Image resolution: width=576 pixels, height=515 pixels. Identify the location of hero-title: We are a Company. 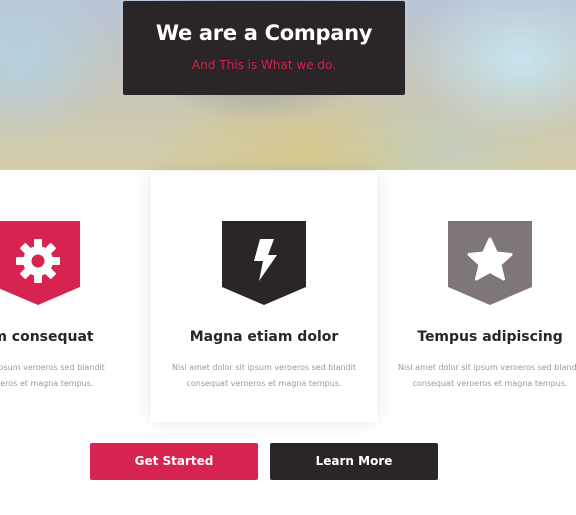
(264, 33).